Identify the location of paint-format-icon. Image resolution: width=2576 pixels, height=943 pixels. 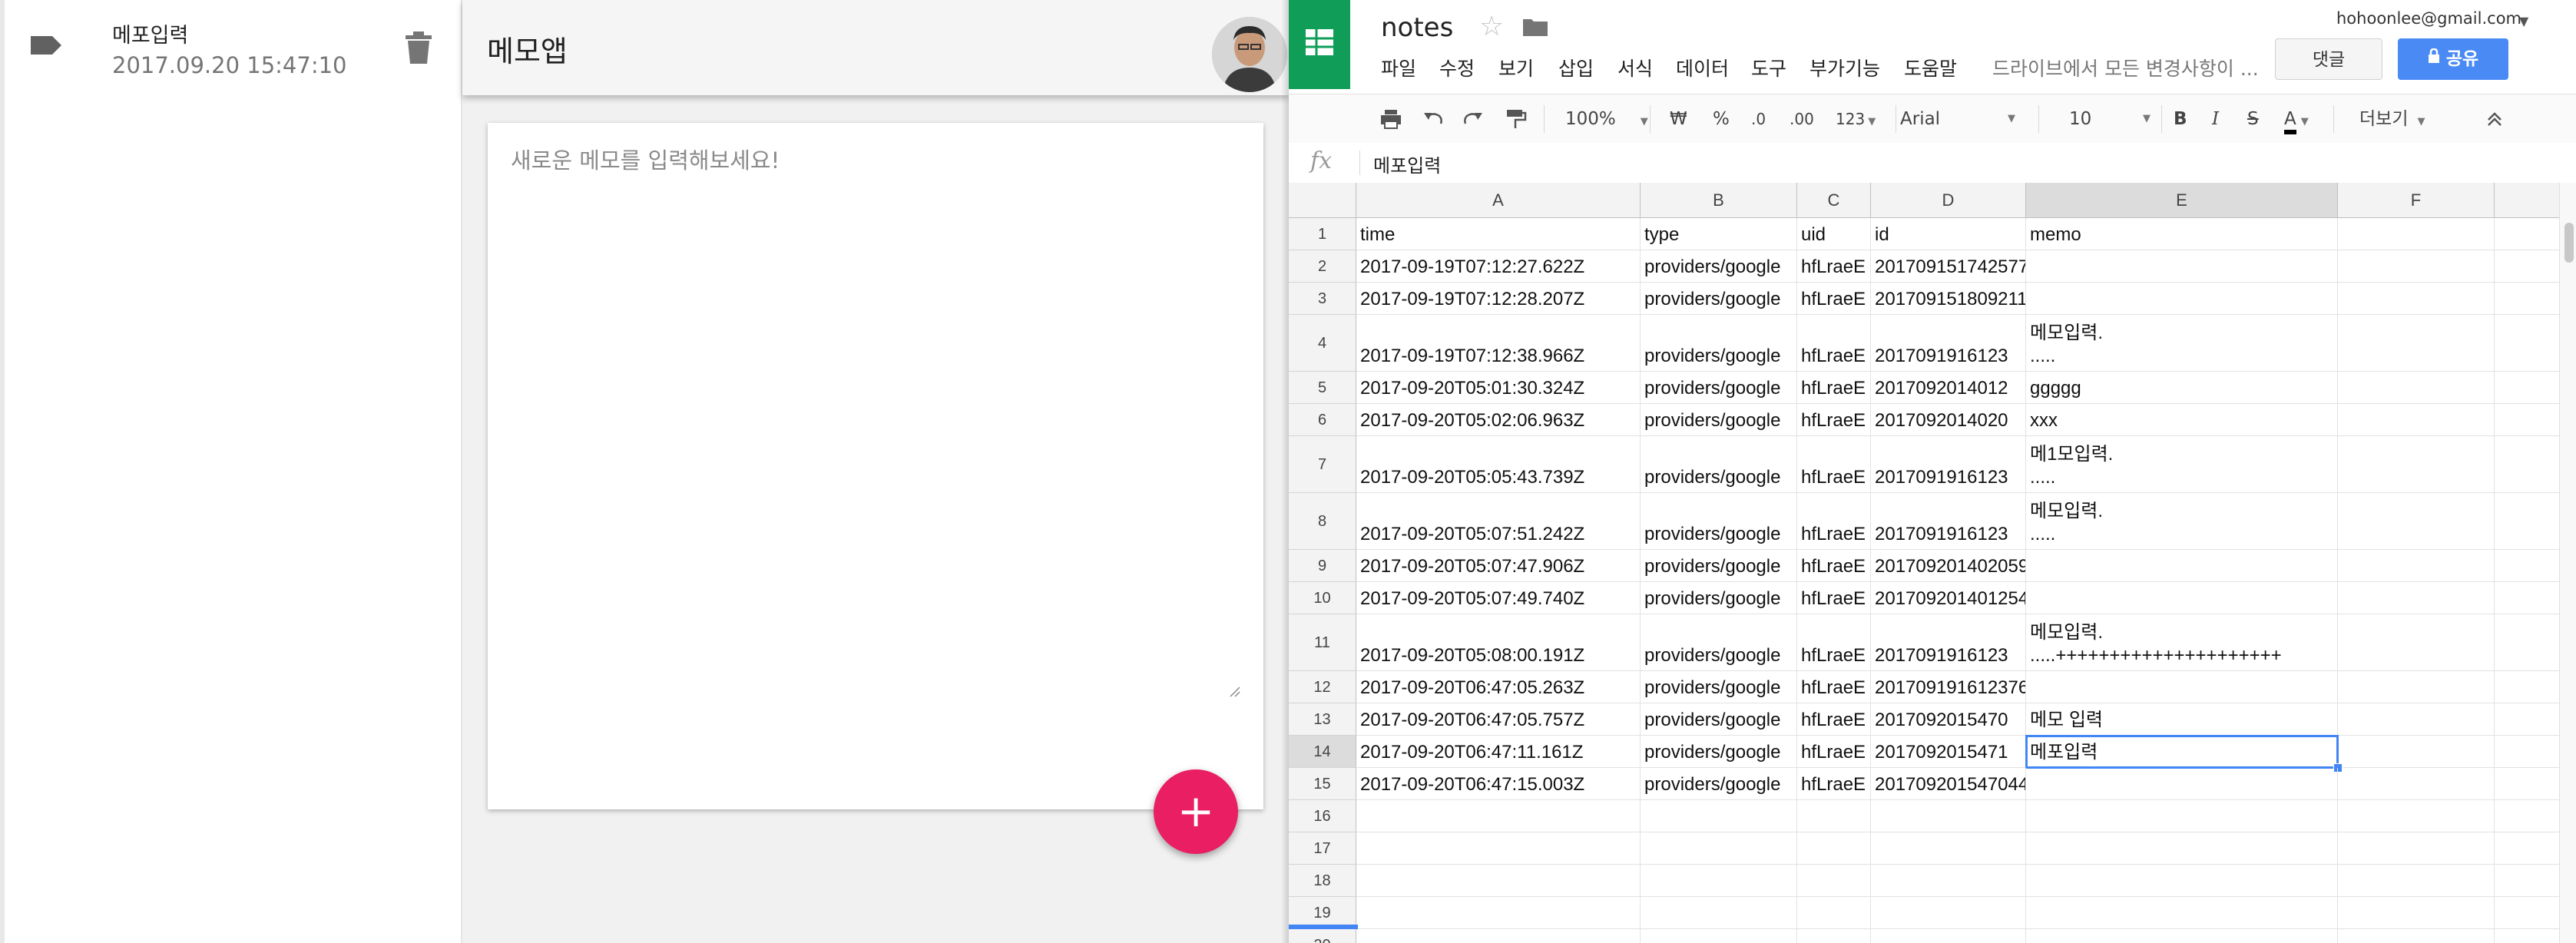
(1516, 119).